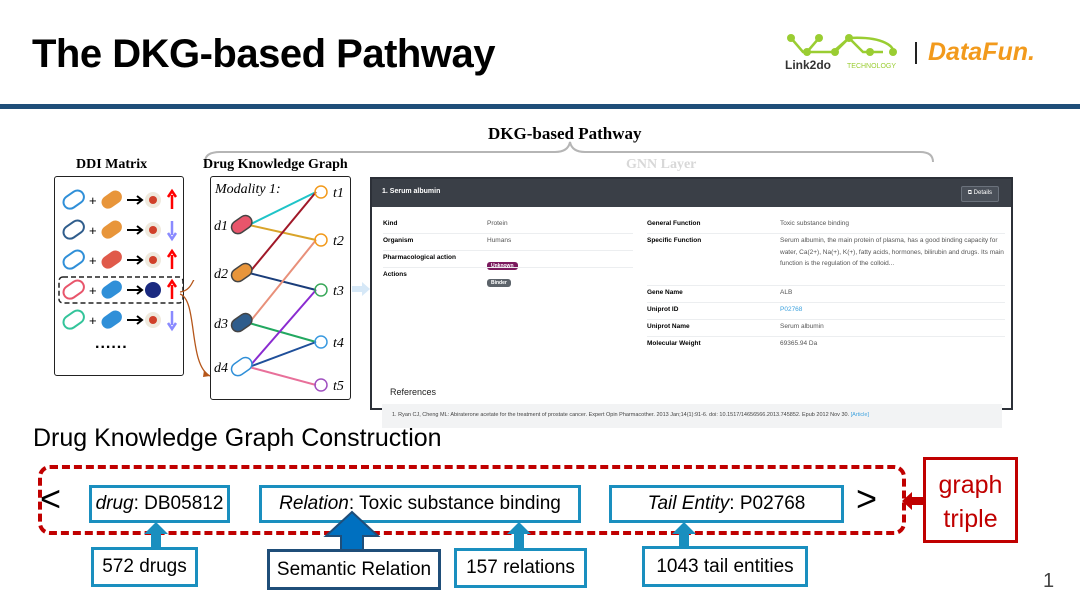 The width and height of the screenshot is (1080, 608). What do you see at coordinates (338, 291) in the screenshot?
I see `target-label: t3` at bounding box center [338, 291].